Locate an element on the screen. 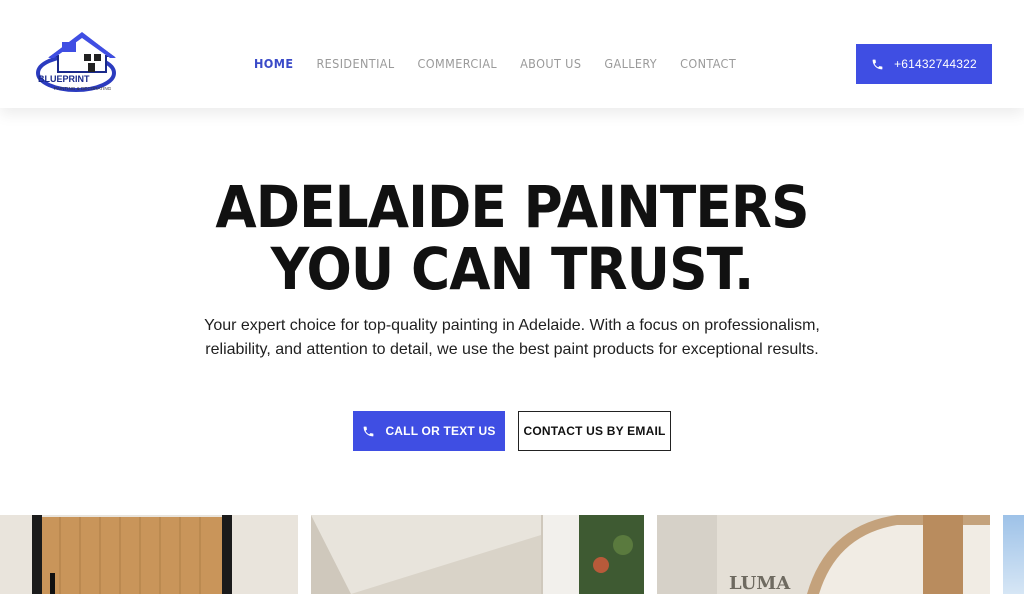  email-button-label: CONTACT US BY EMAIL is located at coordinates (594, 431).